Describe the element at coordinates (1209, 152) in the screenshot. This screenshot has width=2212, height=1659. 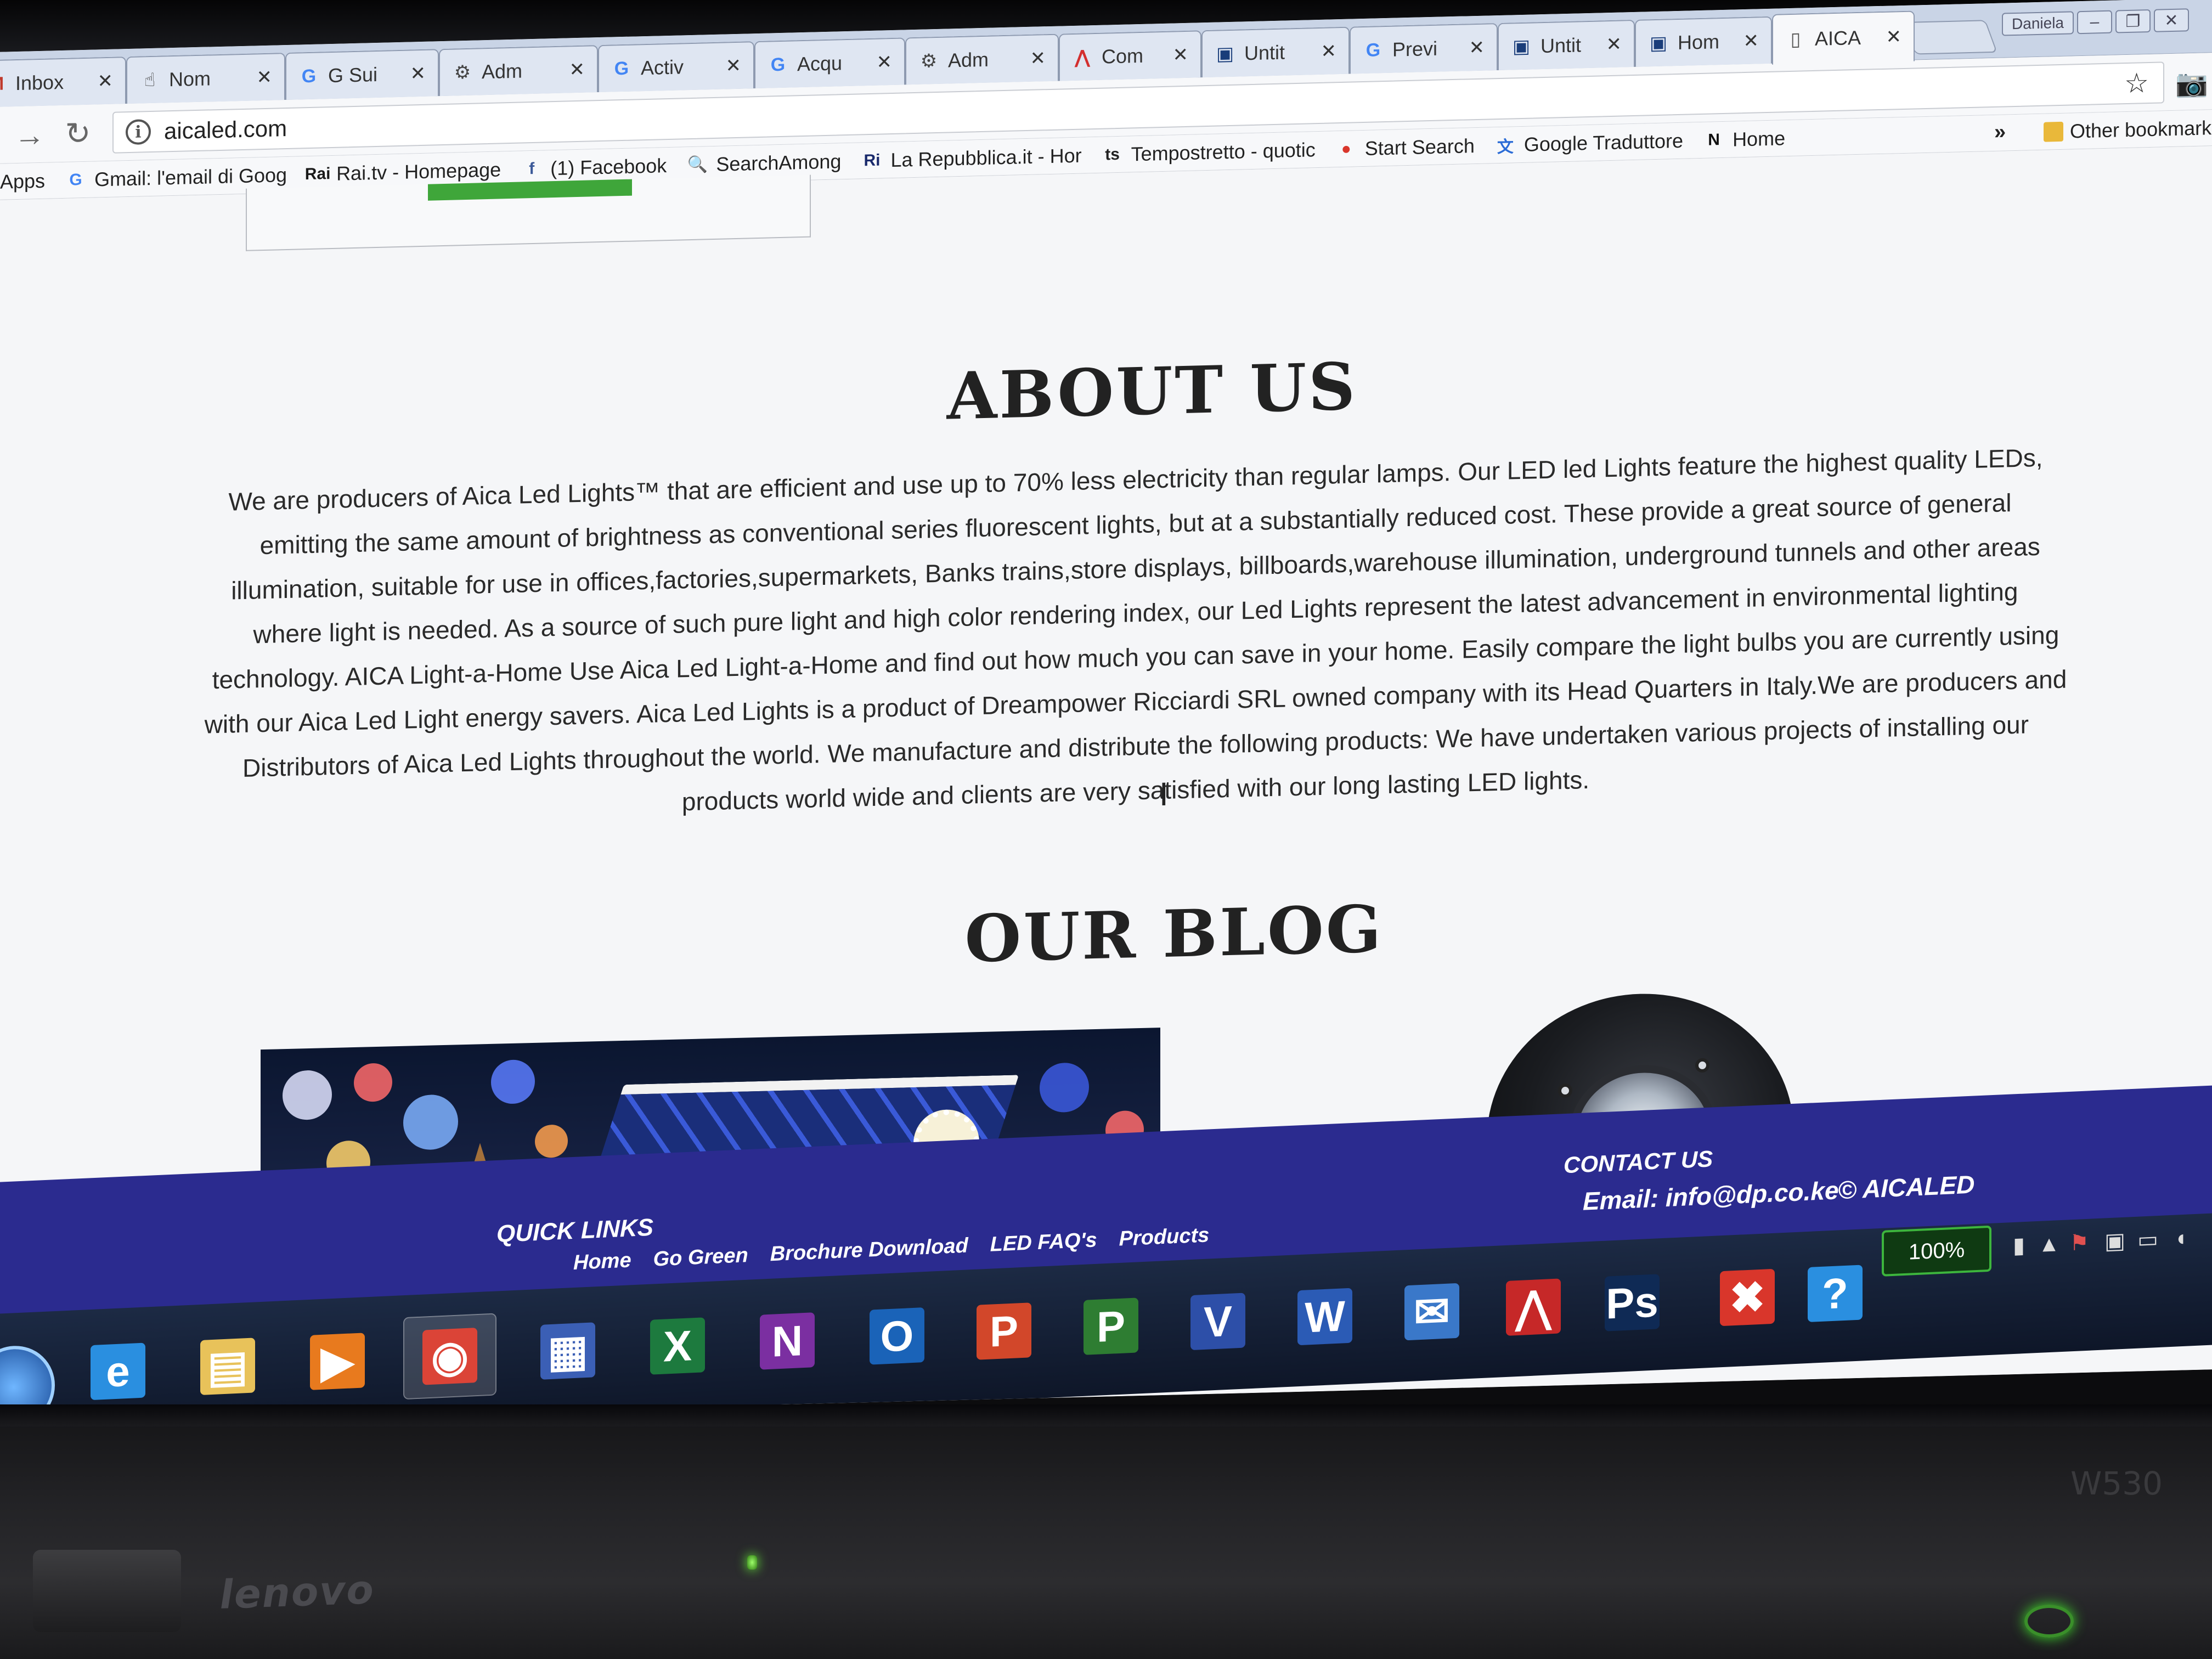
I see `bookmark-7: ts Tempostretto - quotic` at that location.